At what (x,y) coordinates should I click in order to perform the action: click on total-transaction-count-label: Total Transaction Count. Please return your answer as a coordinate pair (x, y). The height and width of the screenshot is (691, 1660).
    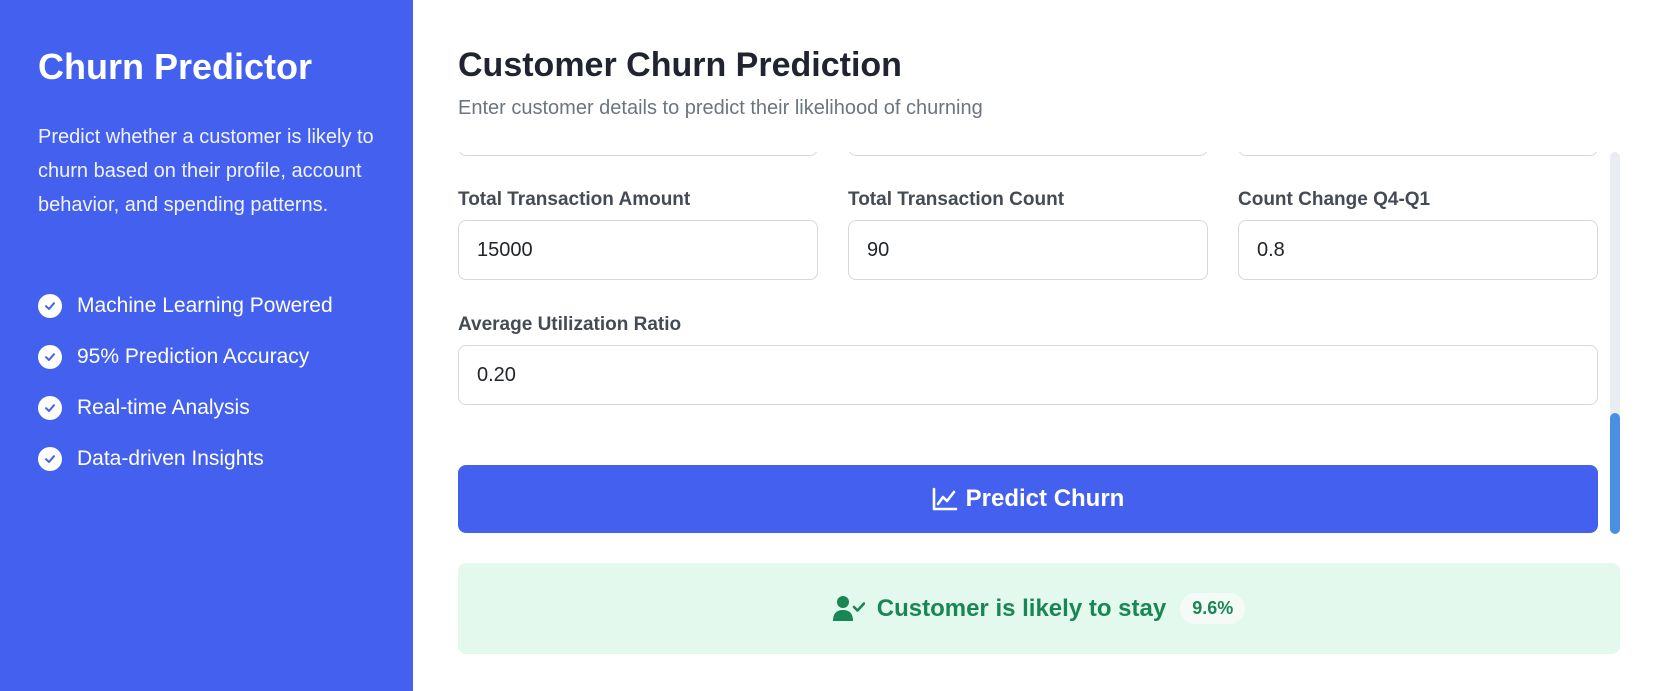
    Looking at the image, I should click on (956, 199).